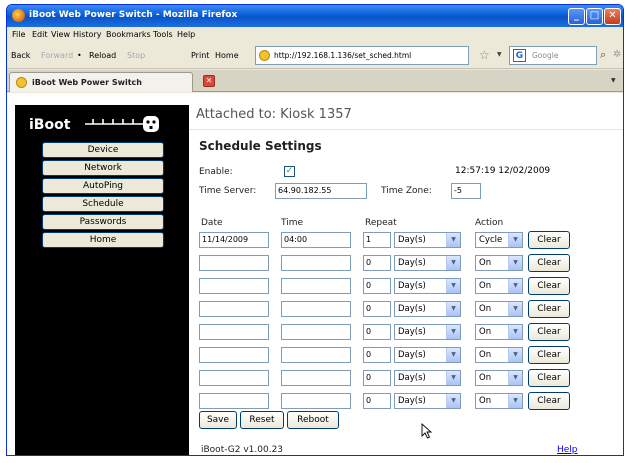 The height and width of the screenshot is (463, 634). Describe the element at coordinates (103, 168) in the screenshot. I see `nav-network-button: Network` at that location.